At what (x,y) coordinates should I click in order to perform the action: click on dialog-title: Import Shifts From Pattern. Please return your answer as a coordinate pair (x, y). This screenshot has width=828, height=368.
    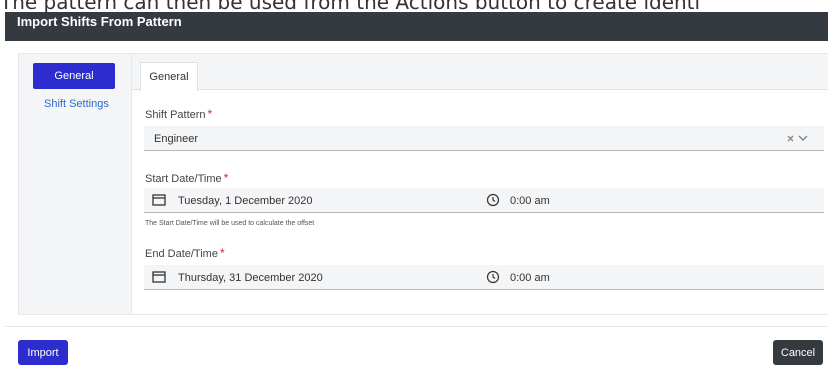
    Looking at the image, I should click on (99, 21).